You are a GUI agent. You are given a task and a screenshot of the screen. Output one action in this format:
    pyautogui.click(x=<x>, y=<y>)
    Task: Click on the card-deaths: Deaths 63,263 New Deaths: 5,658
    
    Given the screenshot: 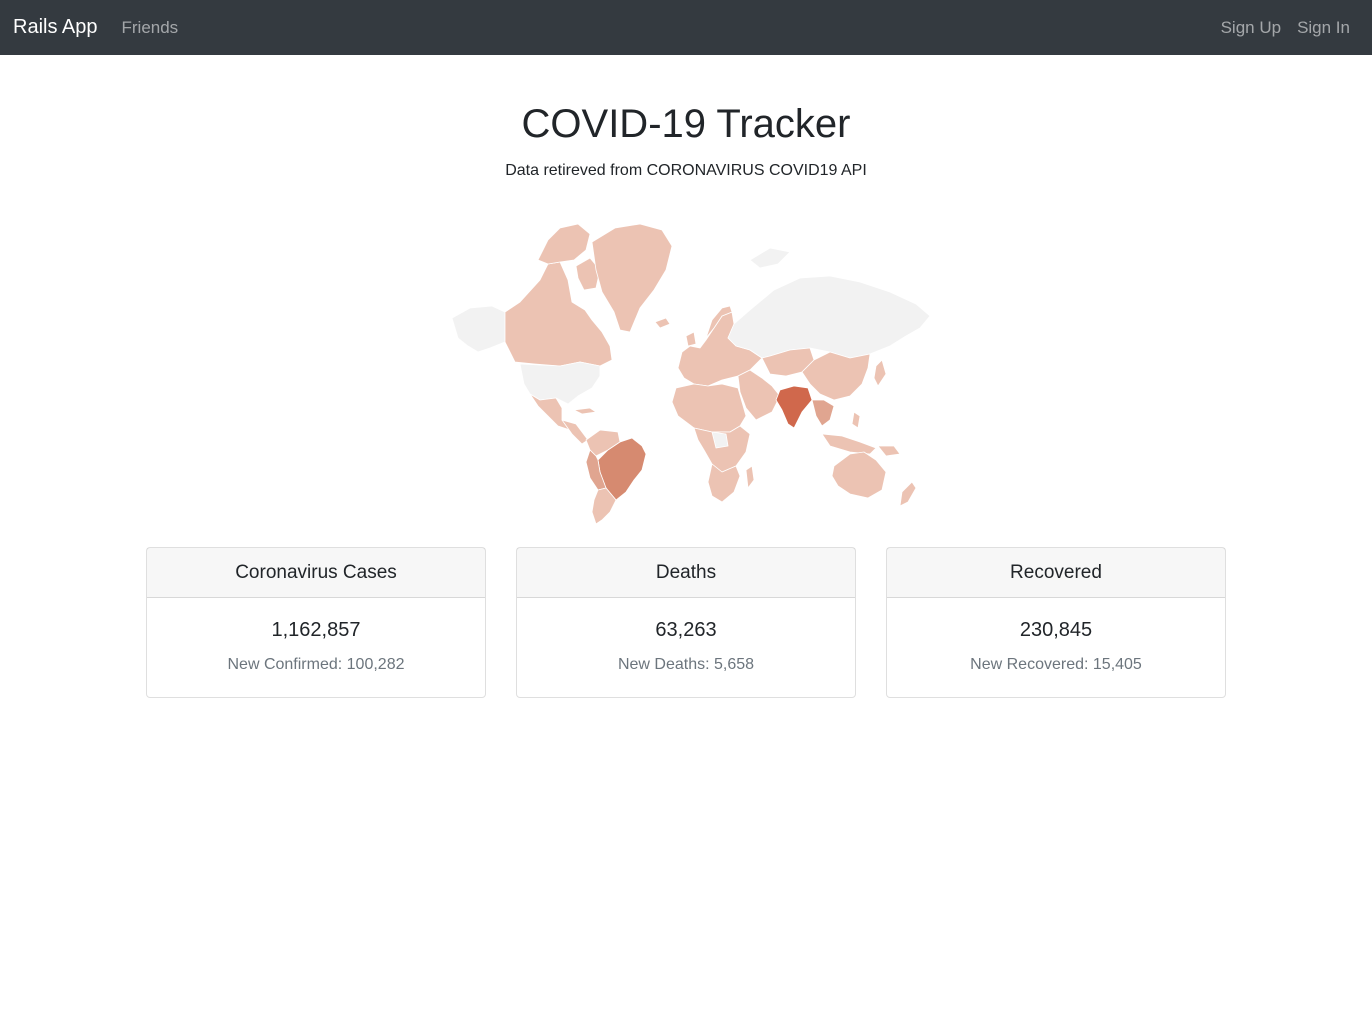 What is the action you would take?
    pyautogui.click(x=686, y=622)
    